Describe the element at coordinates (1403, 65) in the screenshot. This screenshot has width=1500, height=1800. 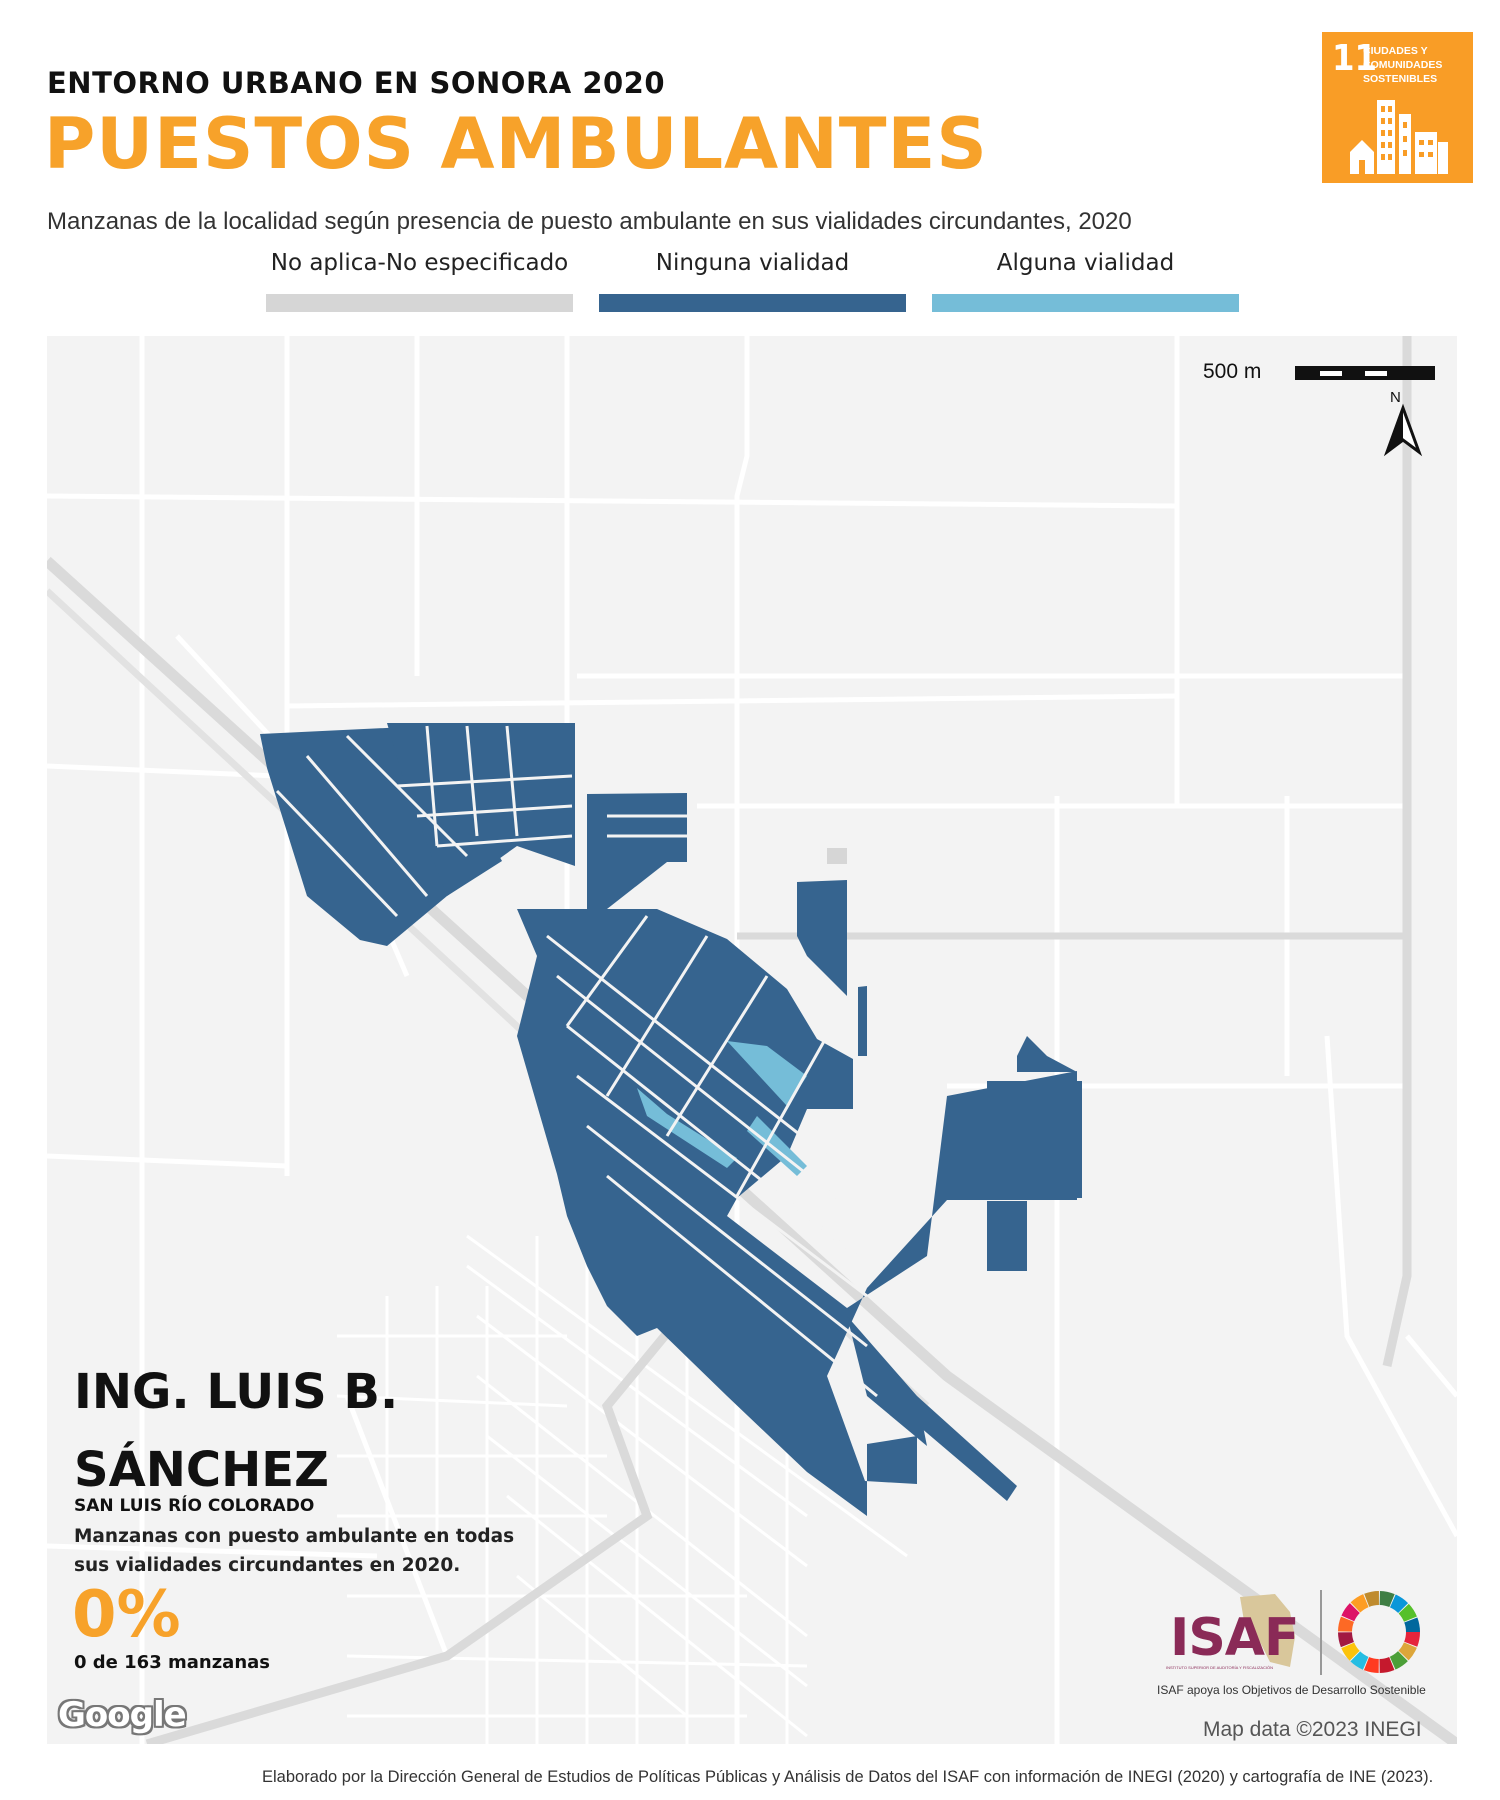
I see `sdg-text: CIUDADES Y COMUNIDADES SOSTENIBLES` at that location.